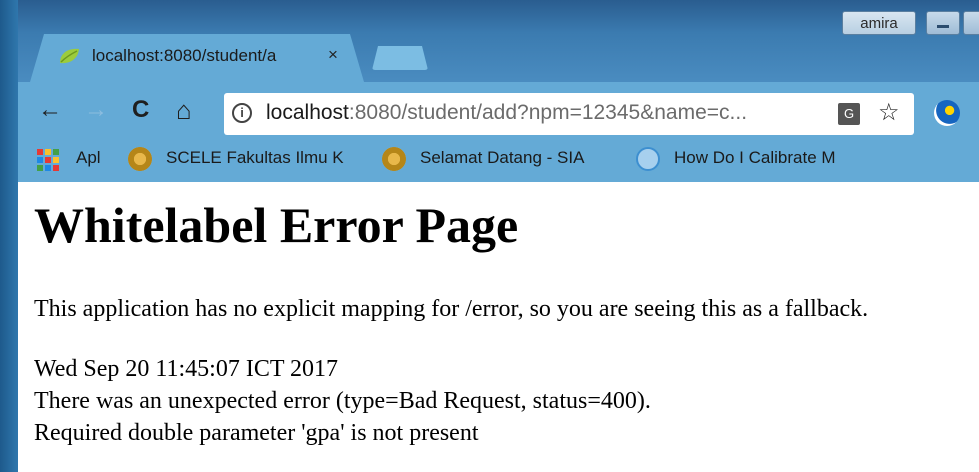 Image resolution: width=979 pixels, height=472 pixels. Describe the element at coordinates (947, 113) in the screenshot. I see `extension-icon` at that location.